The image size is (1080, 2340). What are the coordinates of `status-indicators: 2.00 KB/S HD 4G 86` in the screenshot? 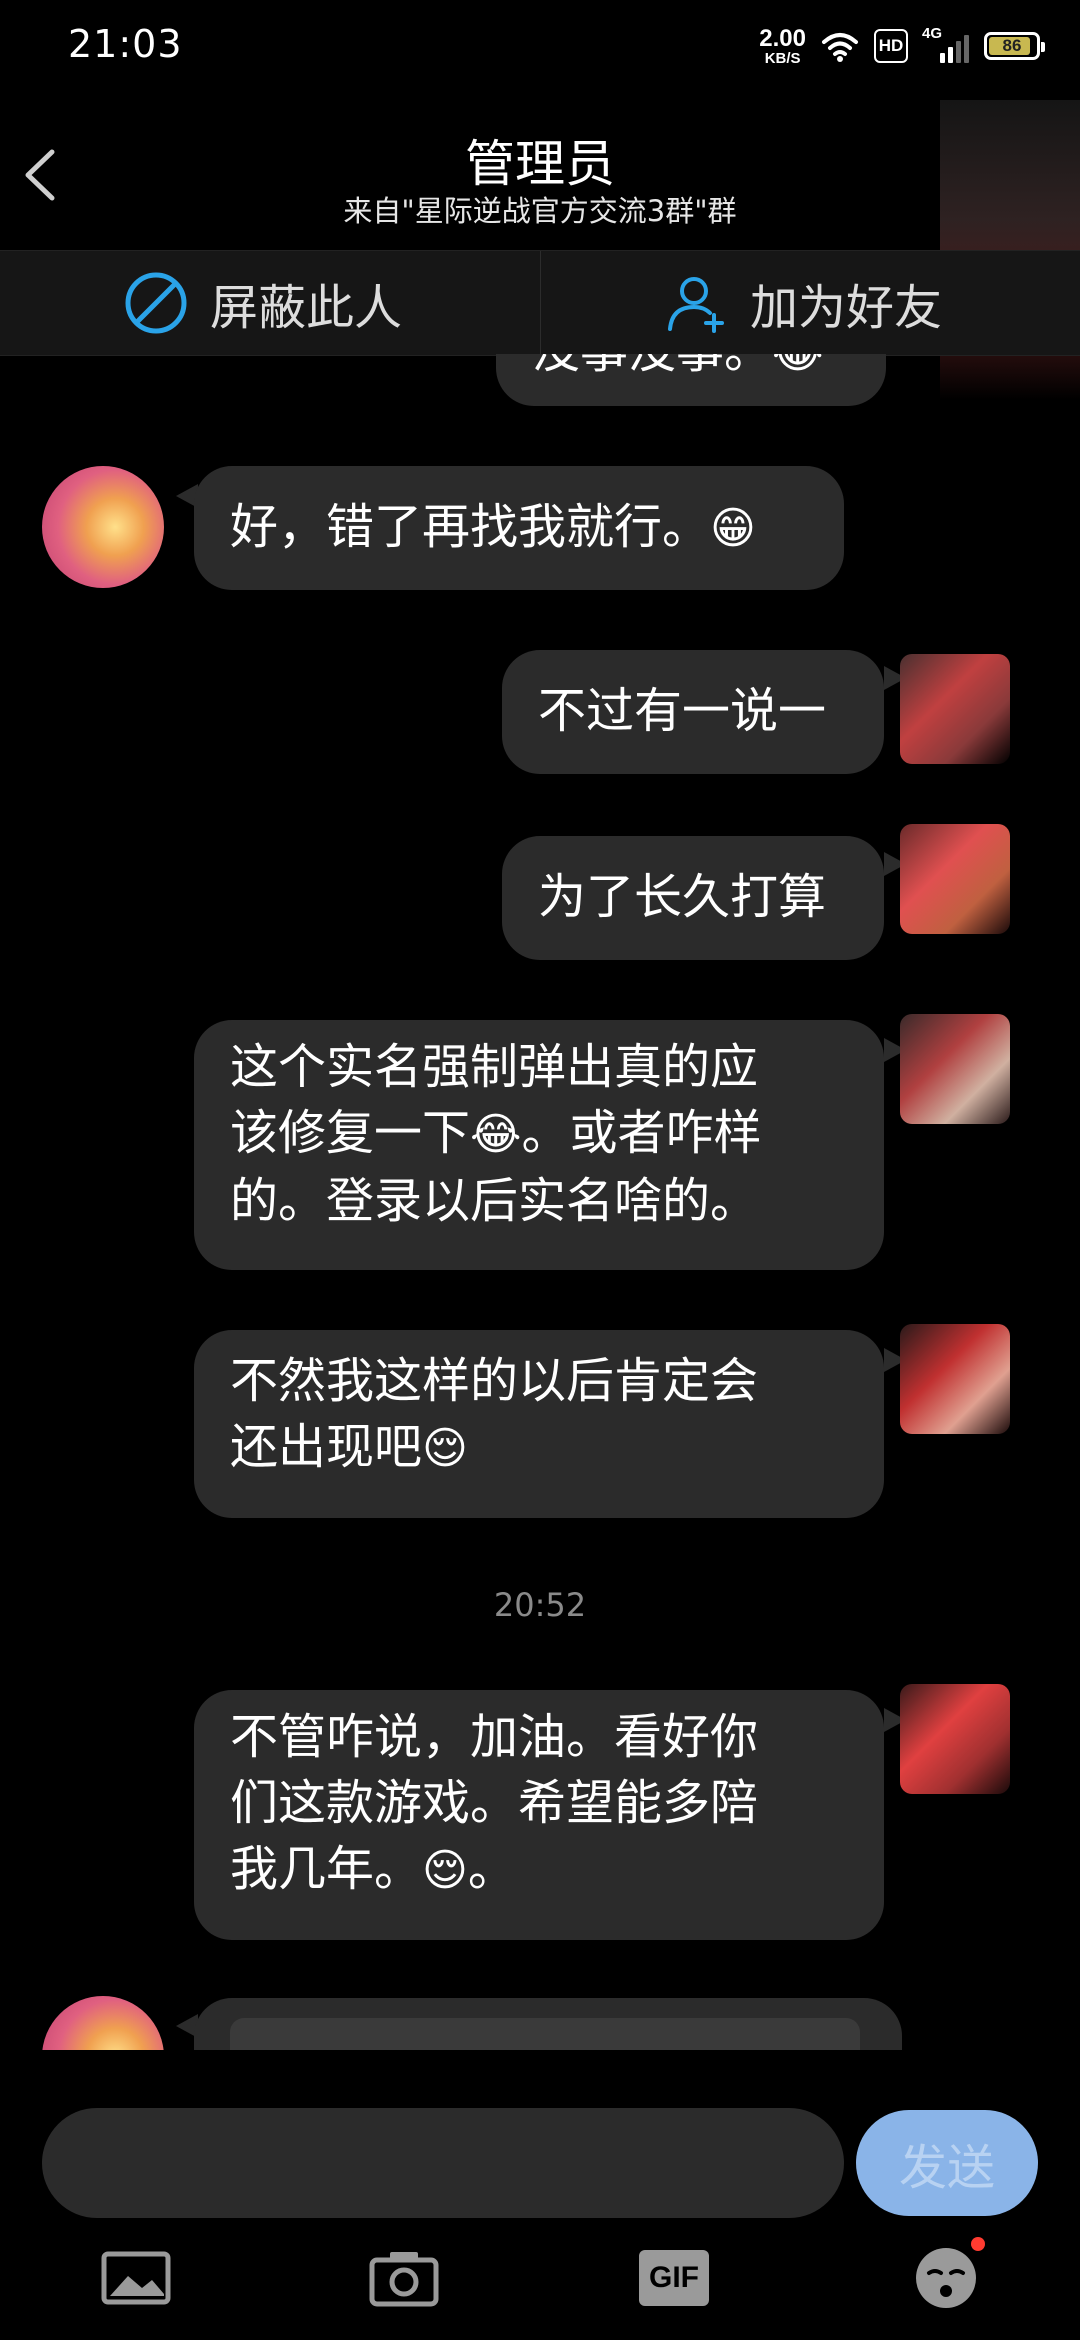 It's located at (902, 46).